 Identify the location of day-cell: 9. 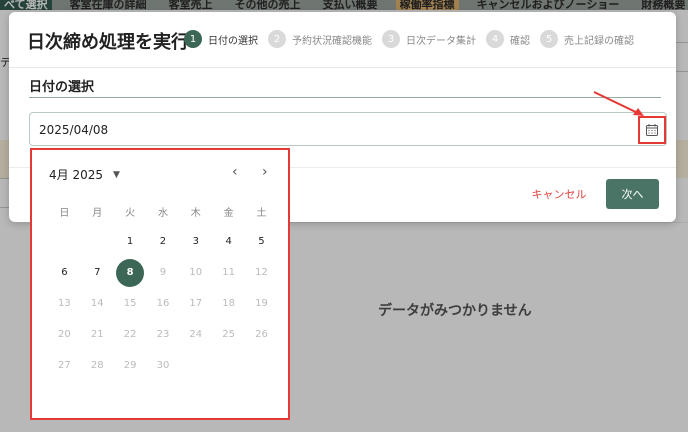
(163, 272).